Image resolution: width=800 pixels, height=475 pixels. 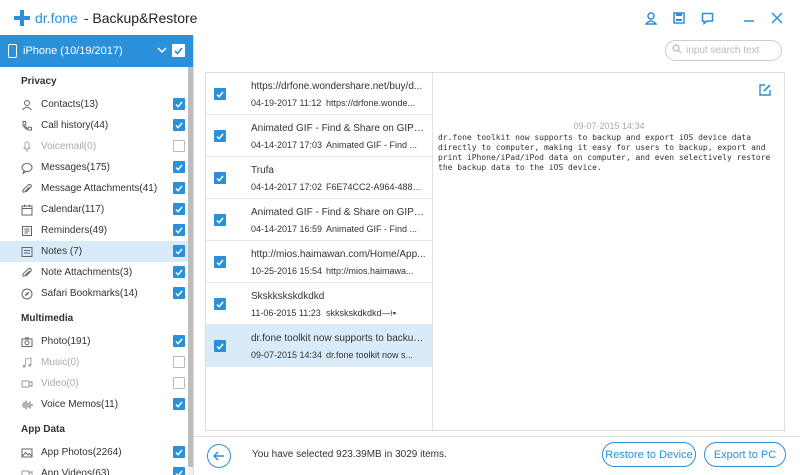 What do you see at coordinates (96, 362) in the screenshot?
I see `sidebar-item: Music(0)` at bounding box center [96, 362].